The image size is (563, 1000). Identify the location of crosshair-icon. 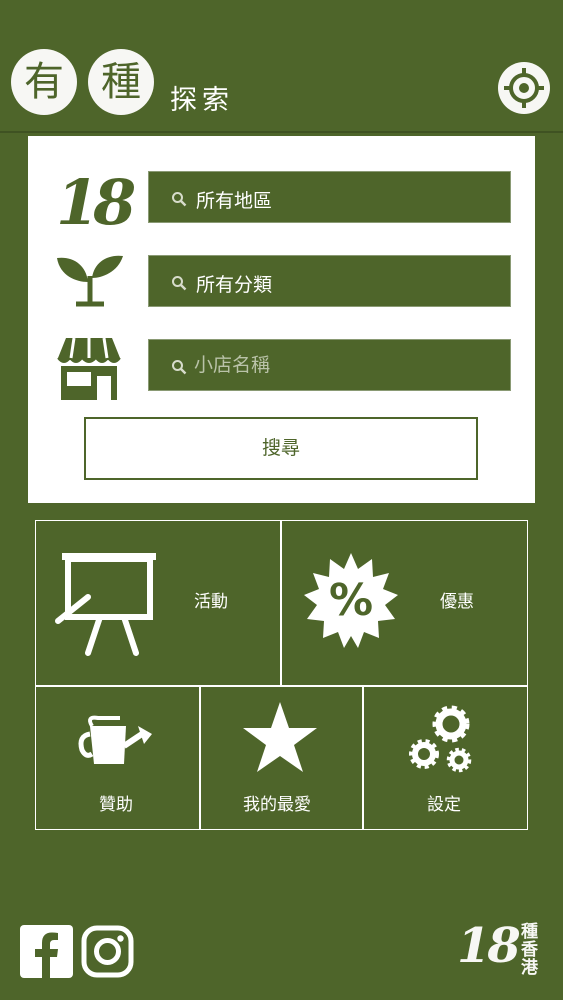
(524, 88).